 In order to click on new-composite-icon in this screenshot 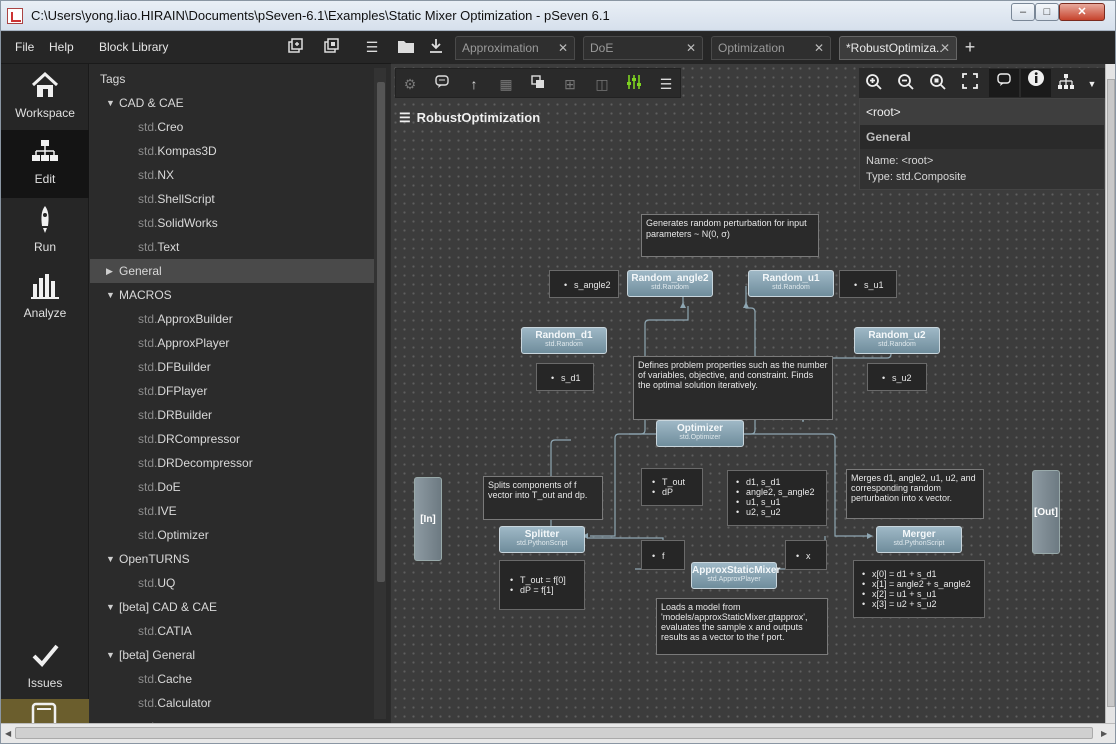, I will do `click(332, 47)`.